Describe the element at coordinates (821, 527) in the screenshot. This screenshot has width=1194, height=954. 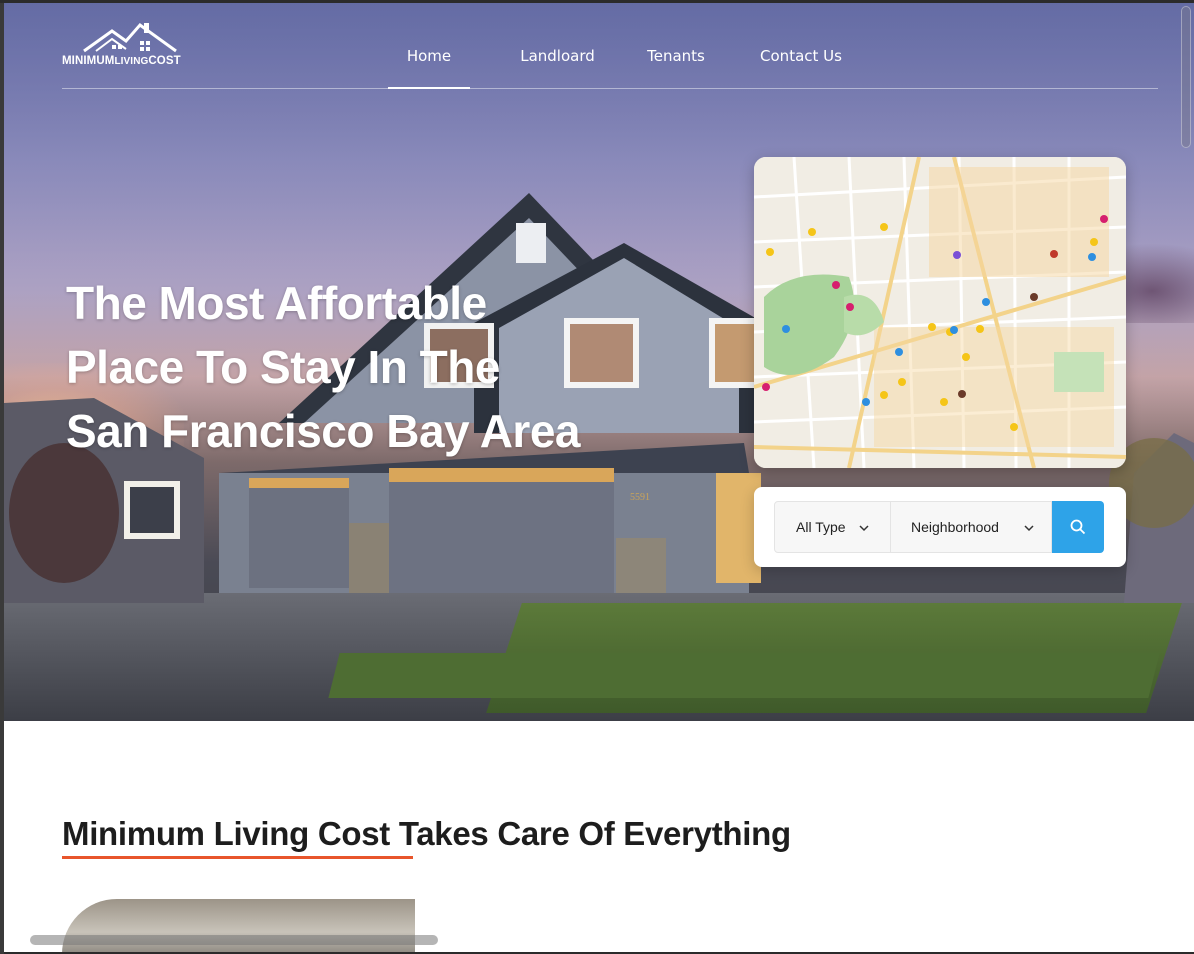
I see `type-select-value: All Type` at that location.